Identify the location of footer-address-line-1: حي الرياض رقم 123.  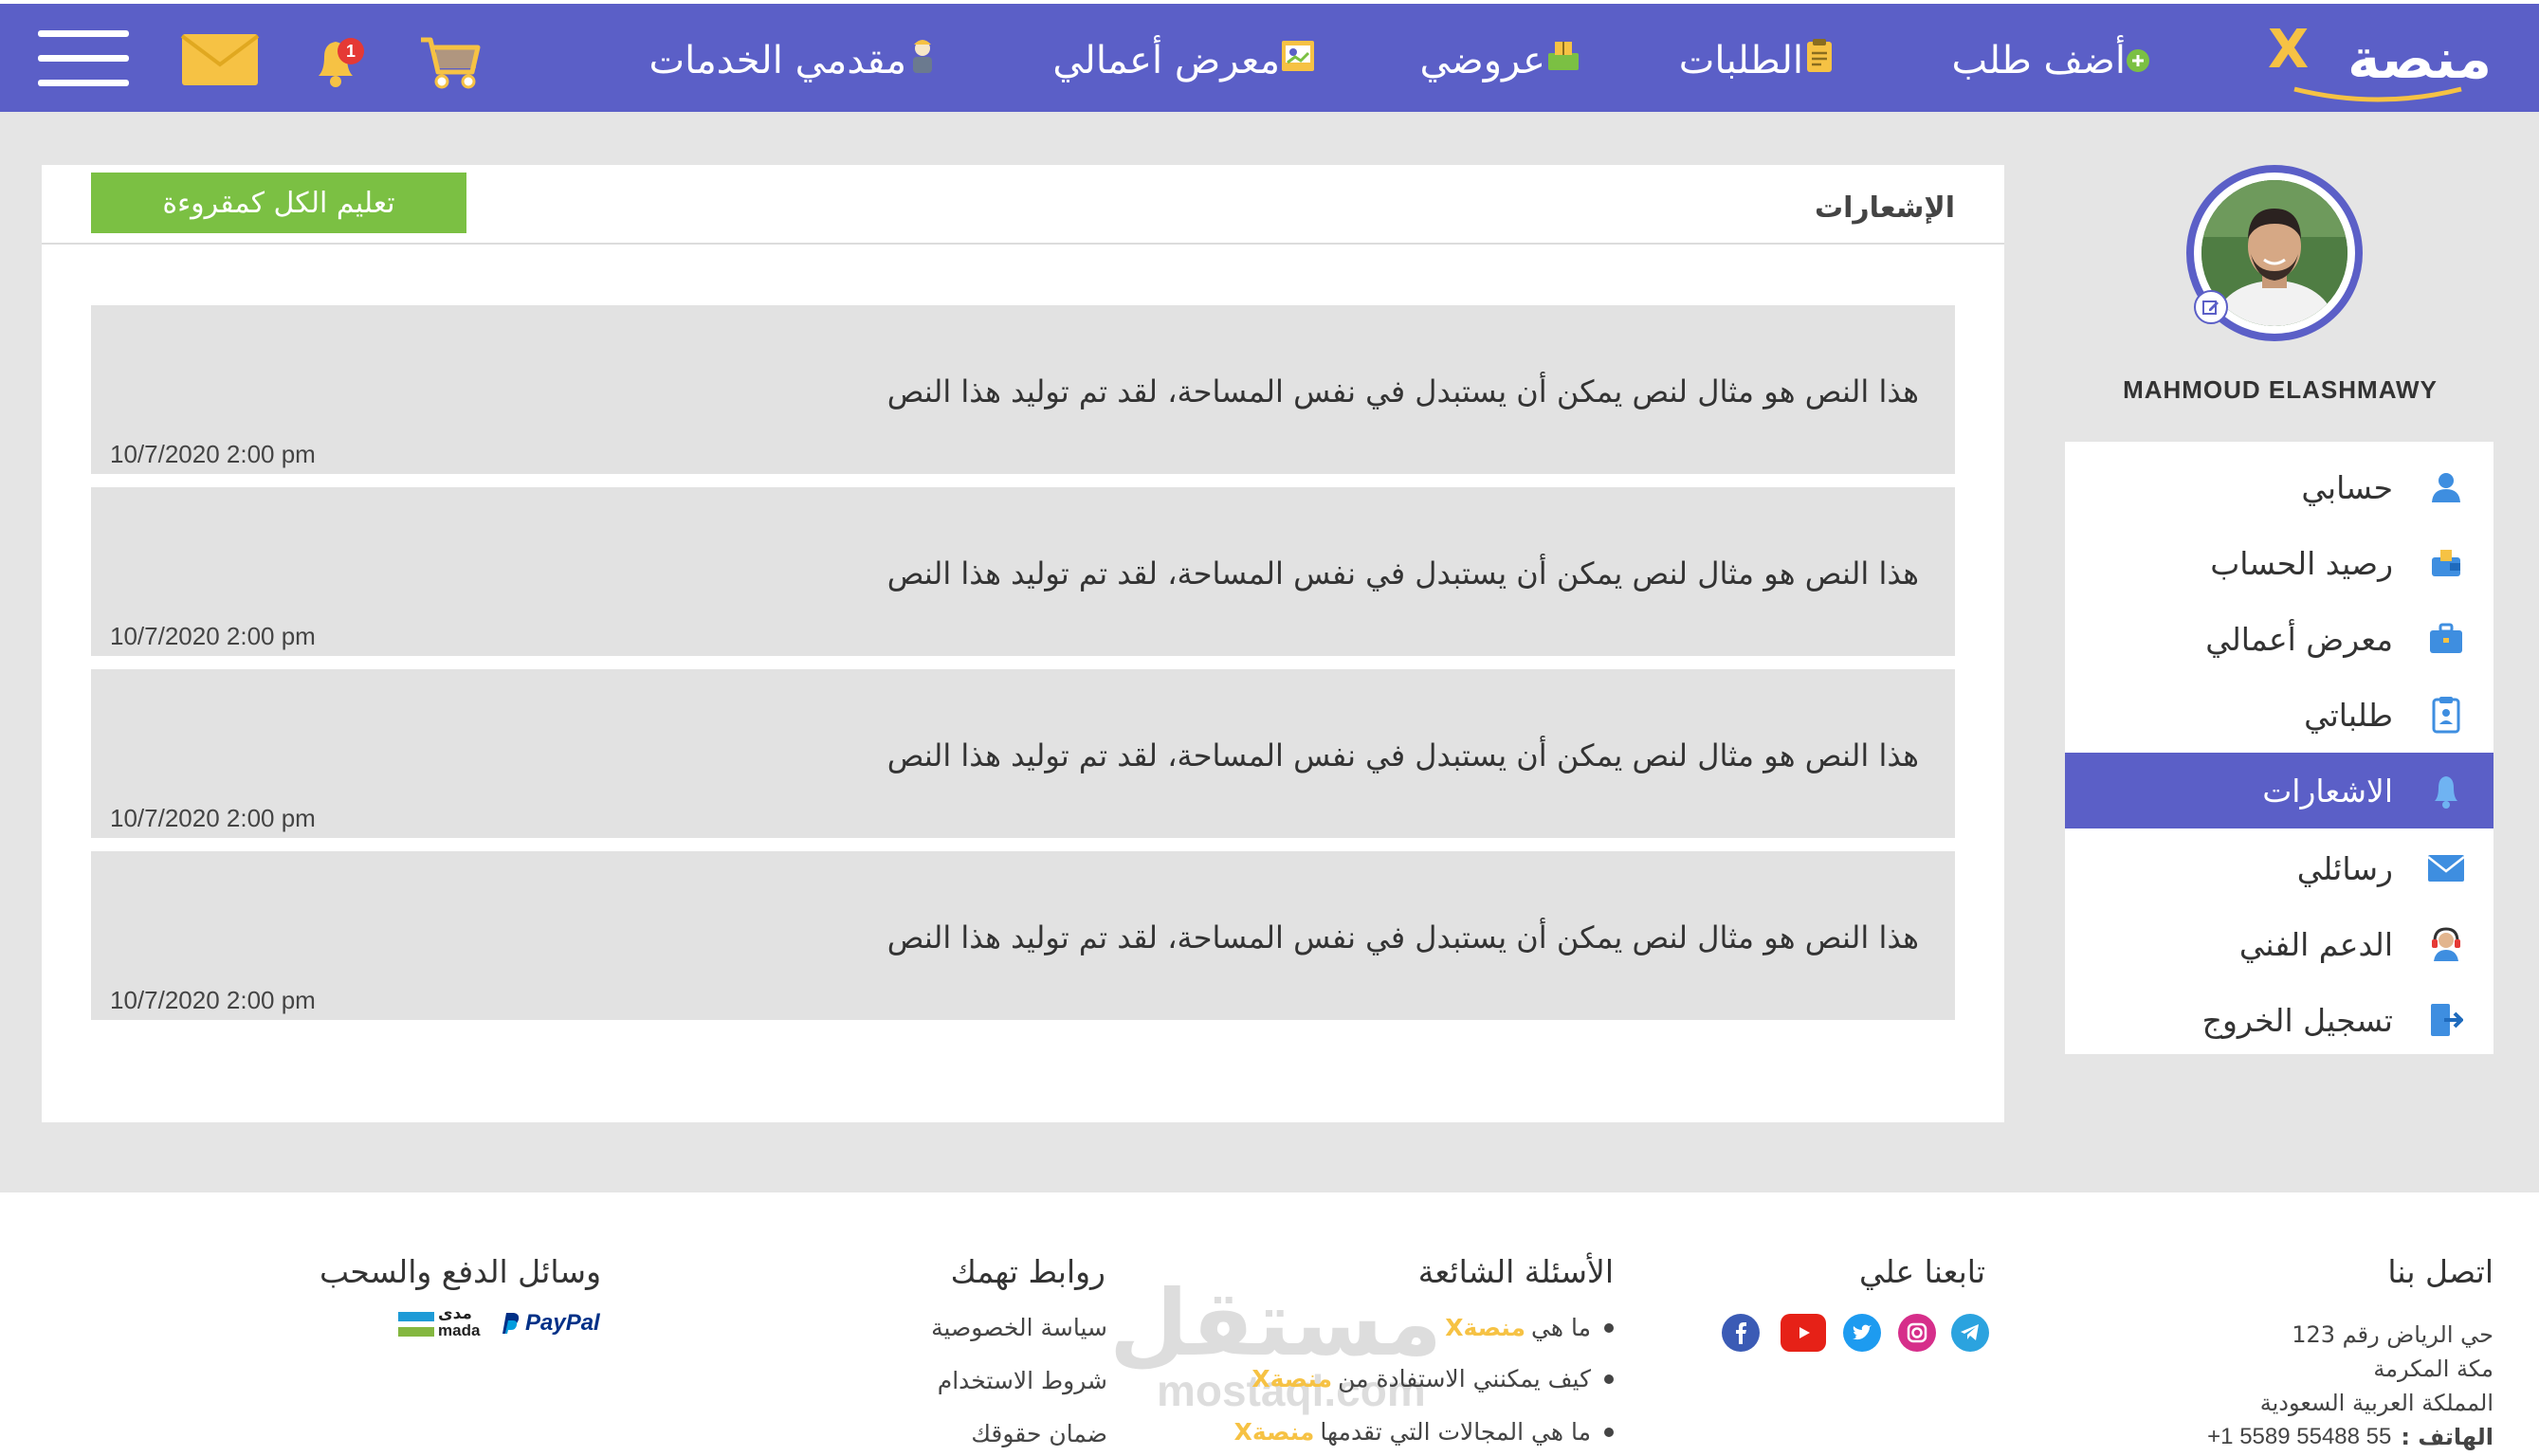
(2392, 1334).